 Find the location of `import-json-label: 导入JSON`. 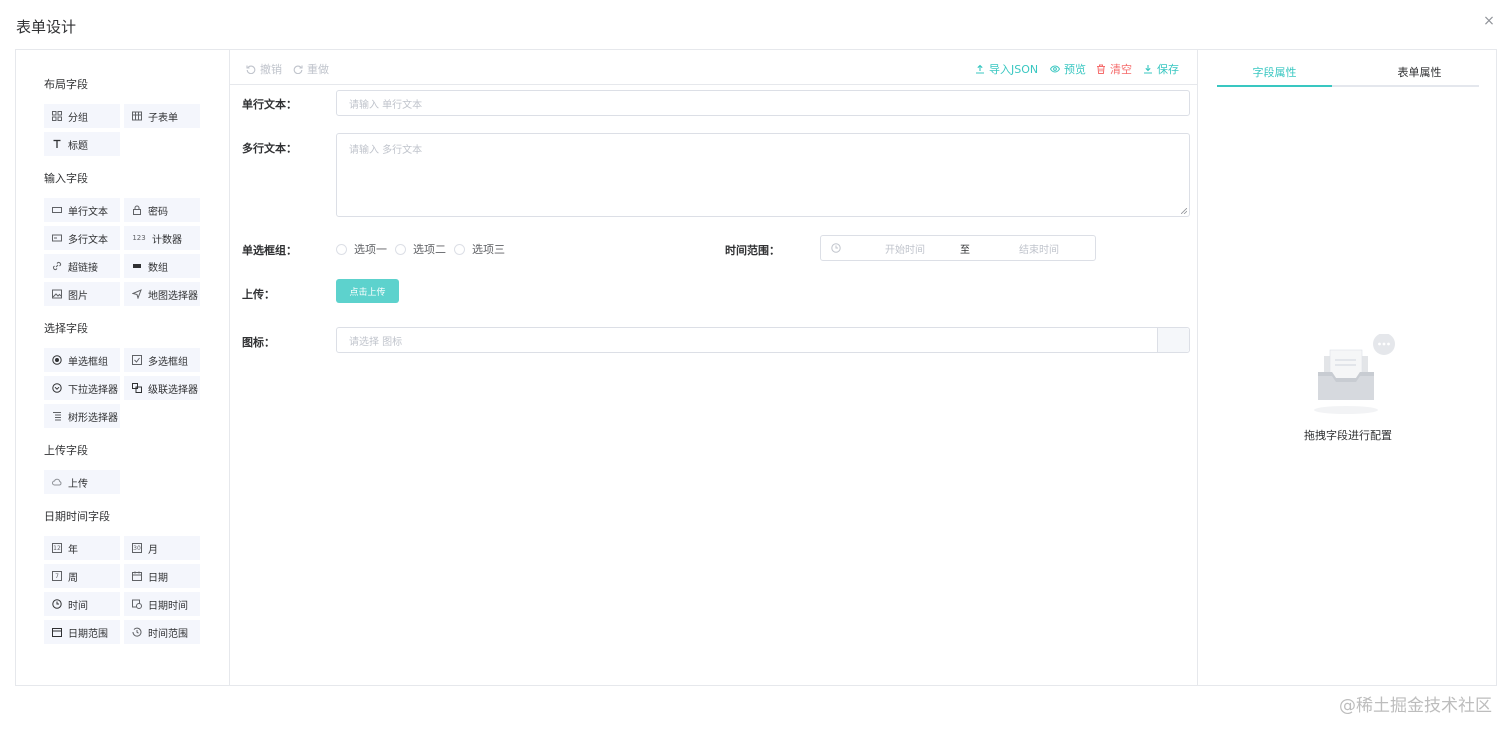

import-json-label: 导入JSON is located at coordinates (1014, 69).